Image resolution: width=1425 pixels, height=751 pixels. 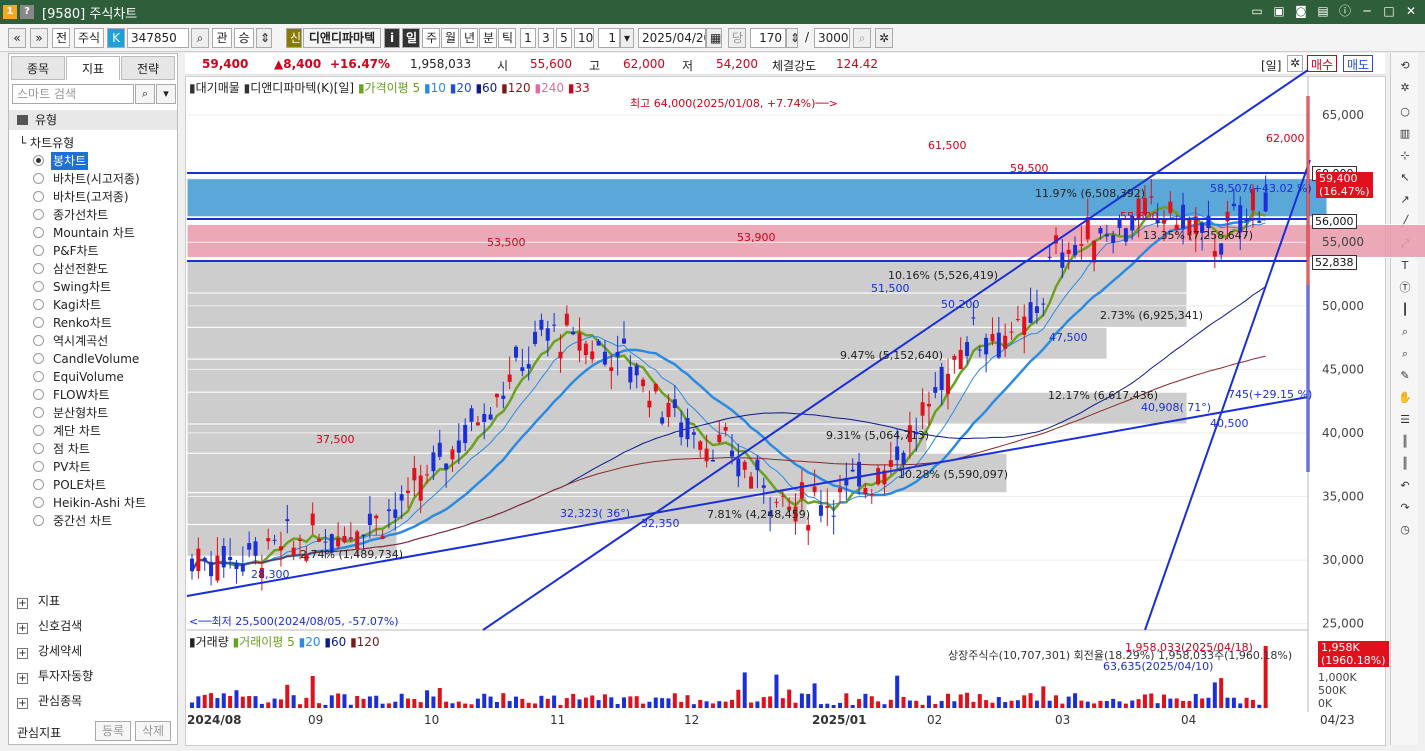 I want to click on label-angle: 32,323( 36°), so click(x=595, y=513).